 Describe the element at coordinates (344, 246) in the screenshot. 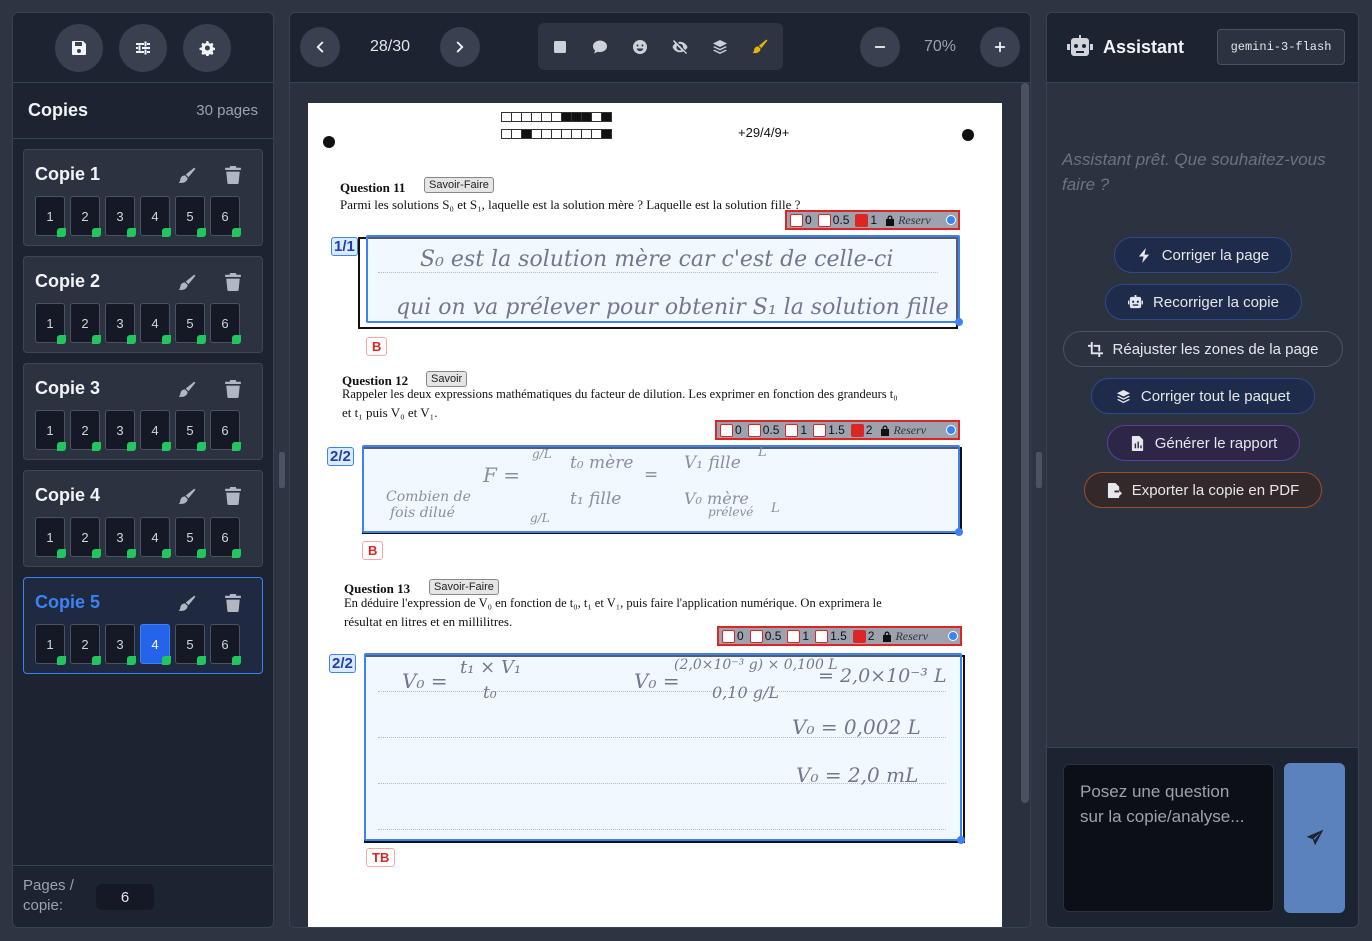

I see `score-label: 1/1` at that location.